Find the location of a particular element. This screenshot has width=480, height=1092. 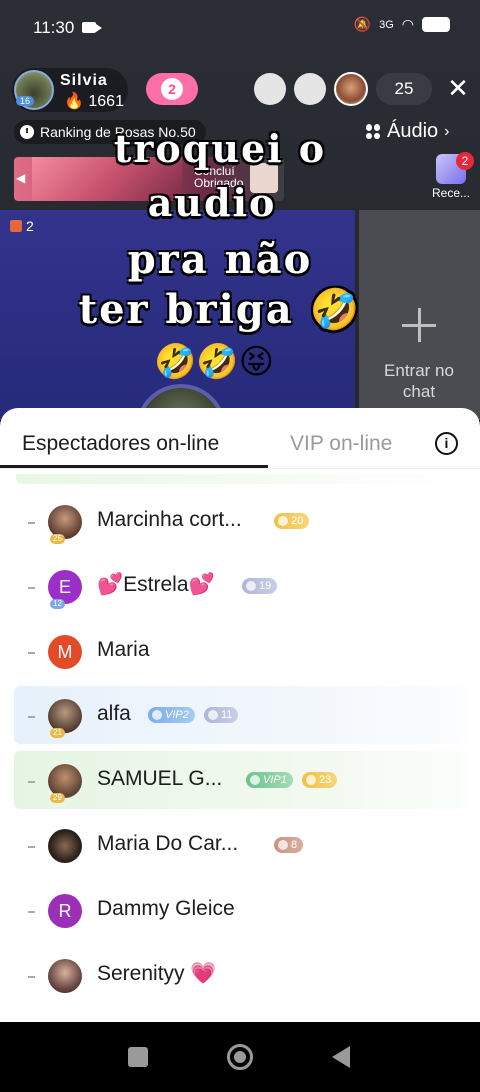

list-item: 25 Marcinha cort... 20 is located at coordinates (240, 521).